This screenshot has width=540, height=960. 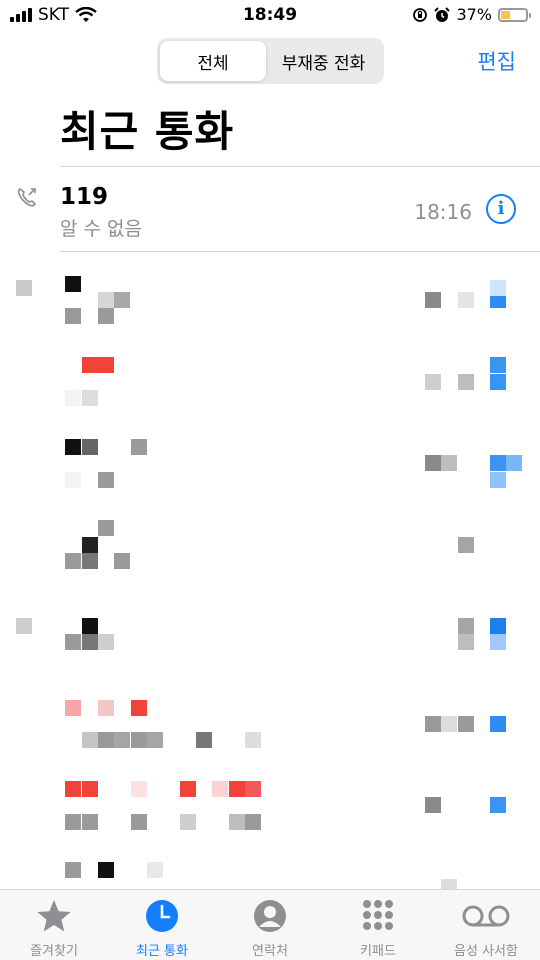 I want to click on segment-all: 전체, so click(x=213, y=61).